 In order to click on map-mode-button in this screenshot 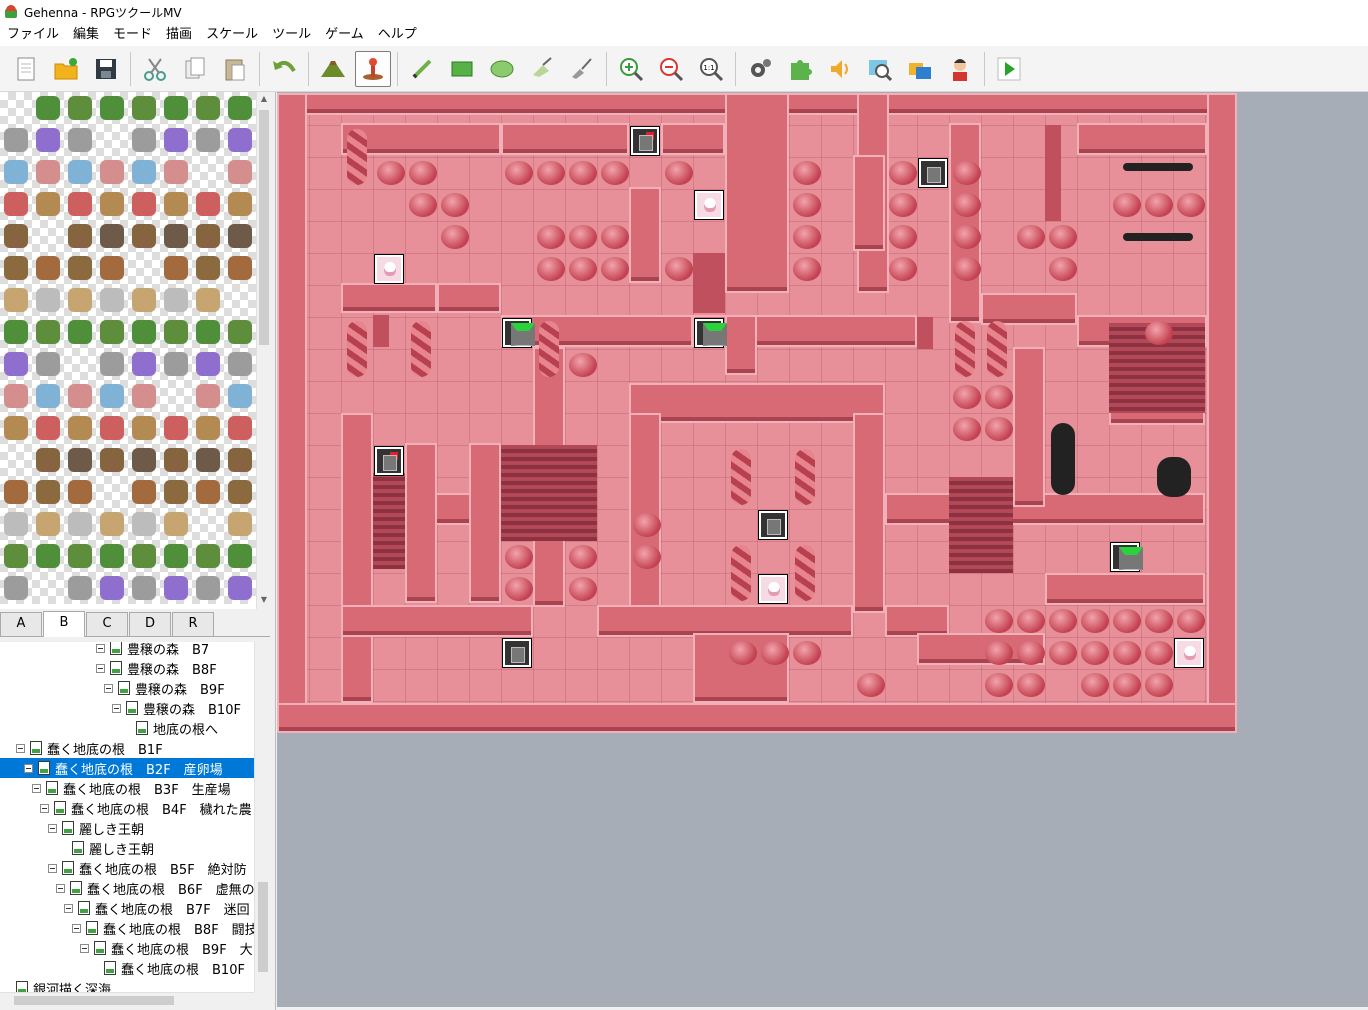, I will do `click(333, 69)`.